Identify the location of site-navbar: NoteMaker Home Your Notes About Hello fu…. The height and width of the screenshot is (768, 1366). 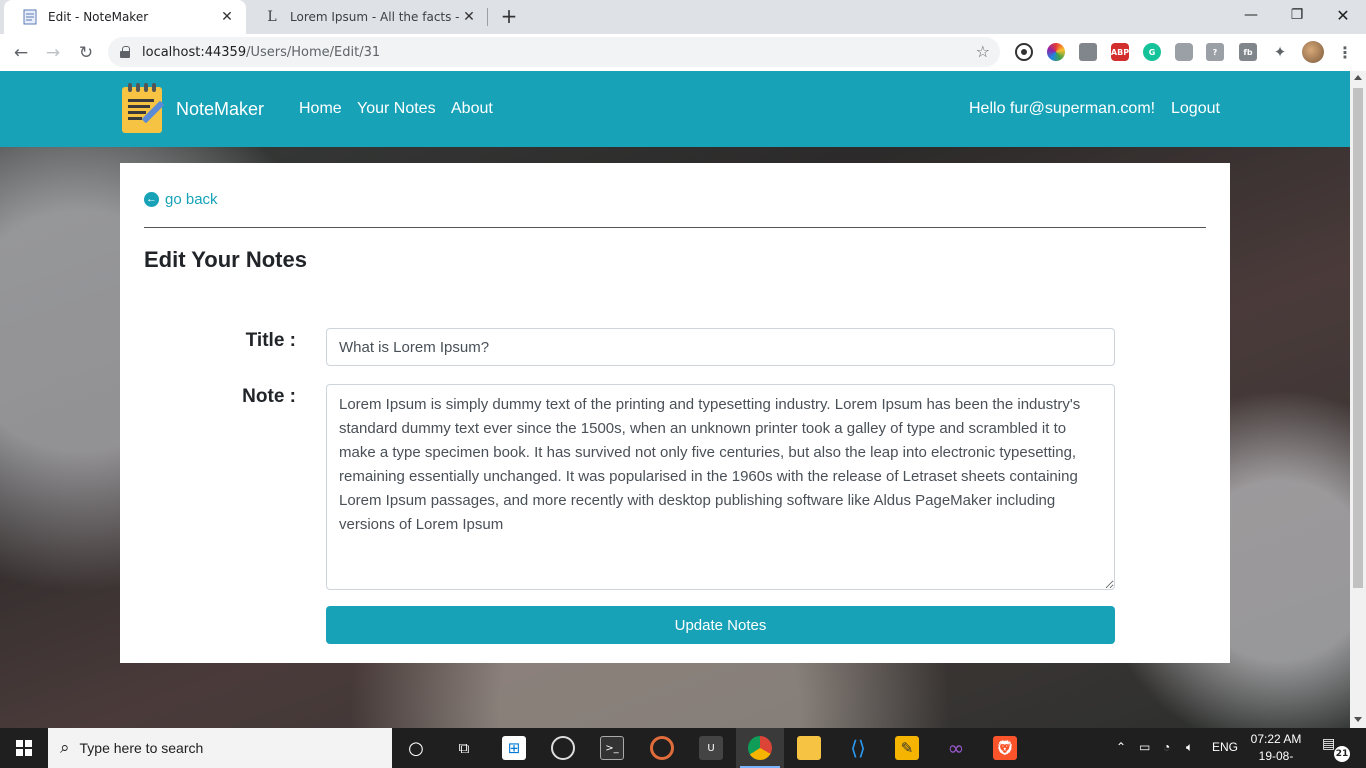
(675, 109).